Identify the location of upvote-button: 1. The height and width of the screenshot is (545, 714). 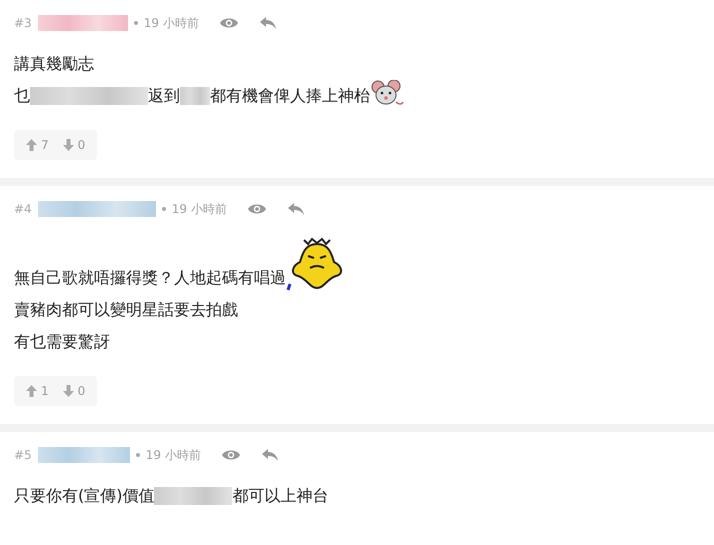
(37, 391).